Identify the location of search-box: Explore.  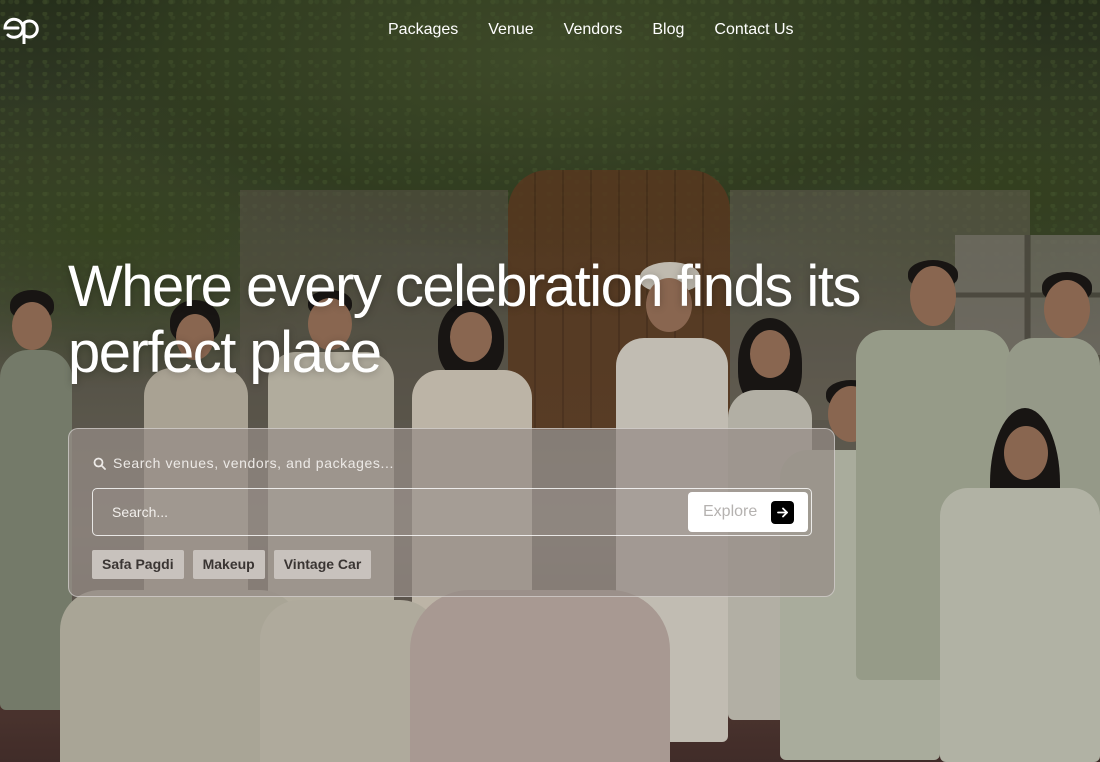
(452, 512).